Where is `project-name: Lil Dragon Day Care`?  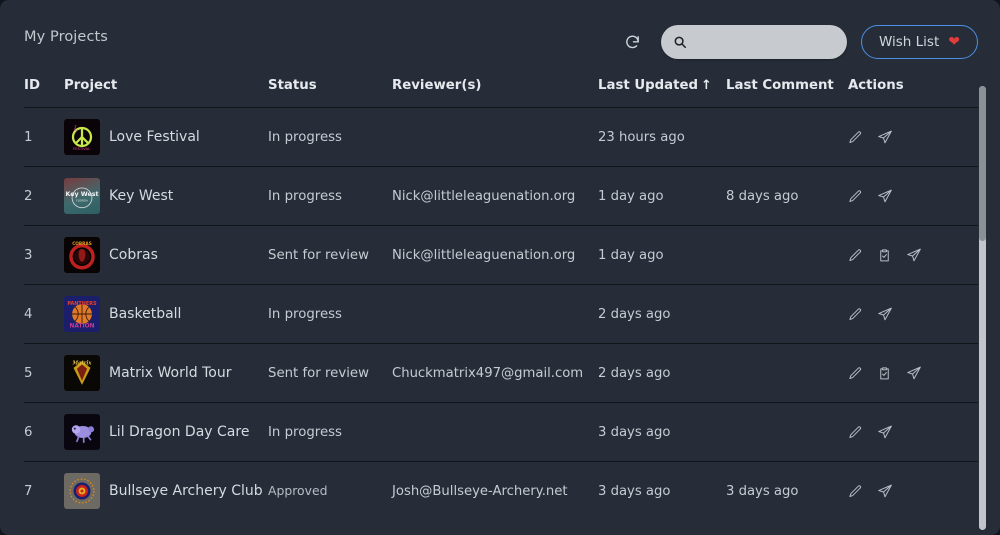
project-name: Lil Dragon Day Care is located at coordinates (179, 432).